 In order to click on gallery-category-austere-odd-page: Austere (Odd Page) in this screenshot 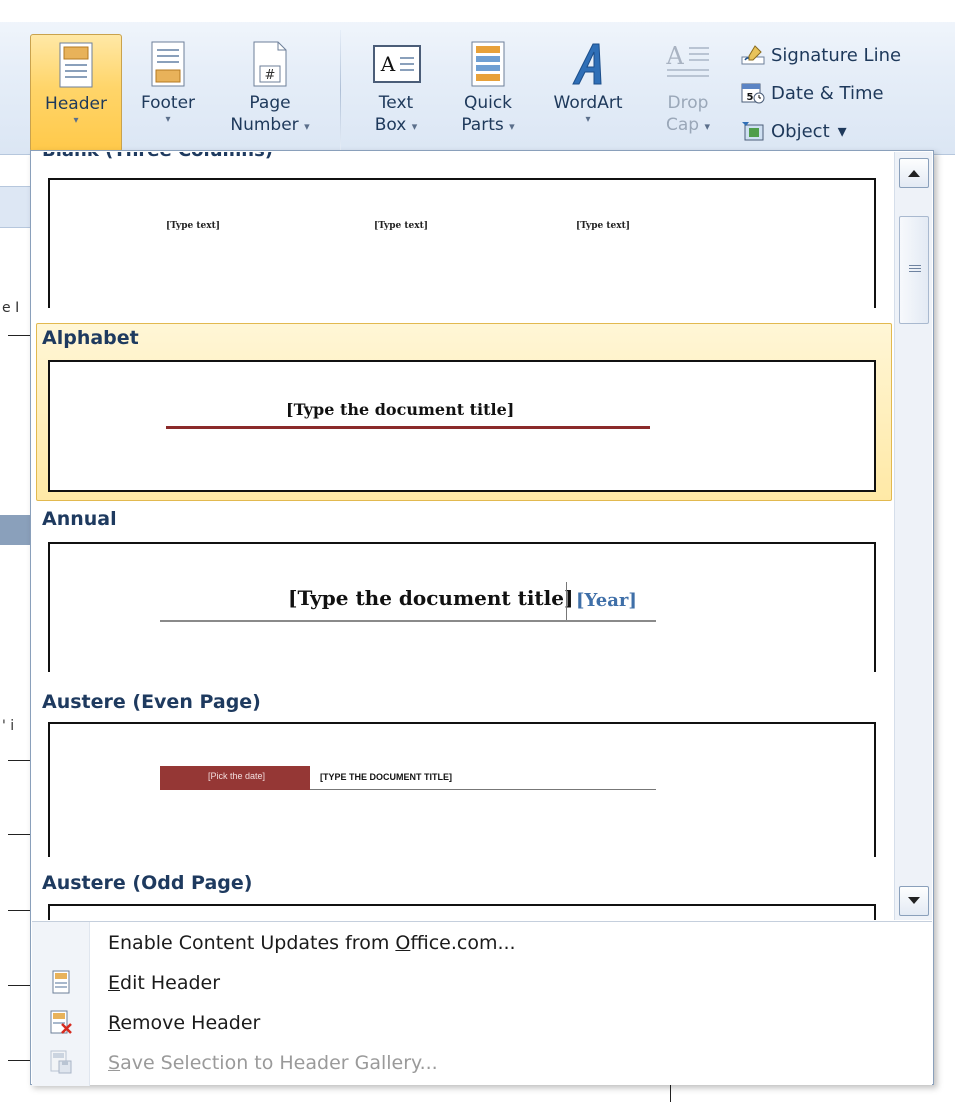, I will do `click(147, 883)`.